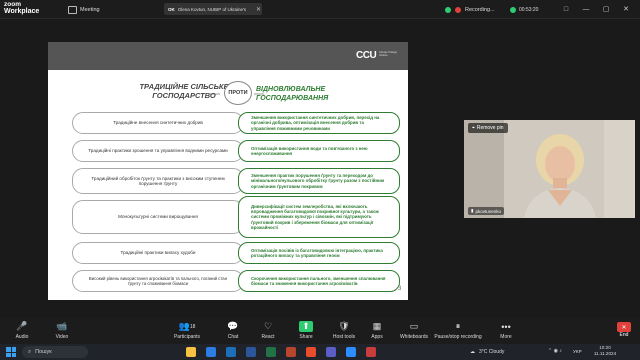 The image size is (640, 360). I want to click on react-label: React, so click(268, 337).